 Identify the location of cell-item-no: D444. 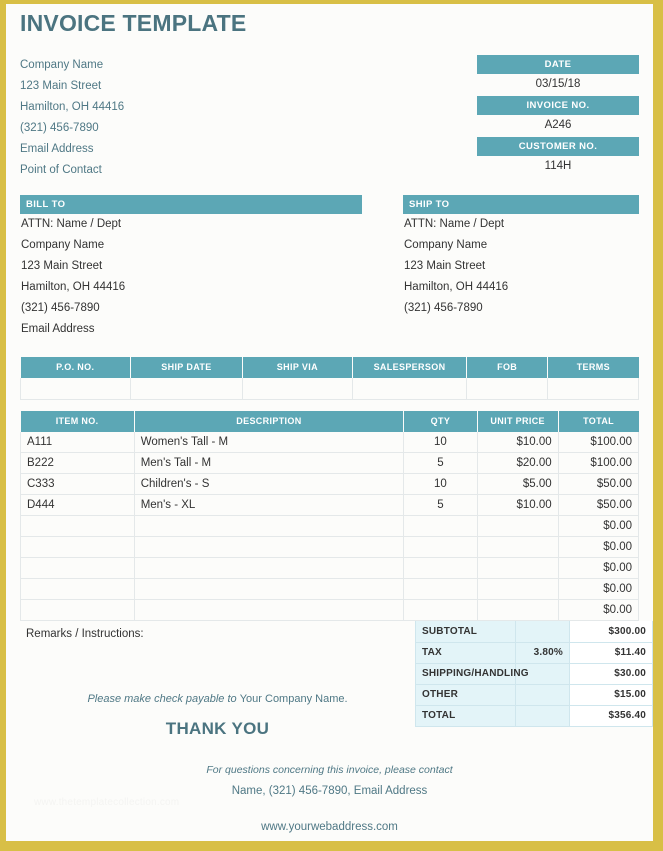
(77, 505).